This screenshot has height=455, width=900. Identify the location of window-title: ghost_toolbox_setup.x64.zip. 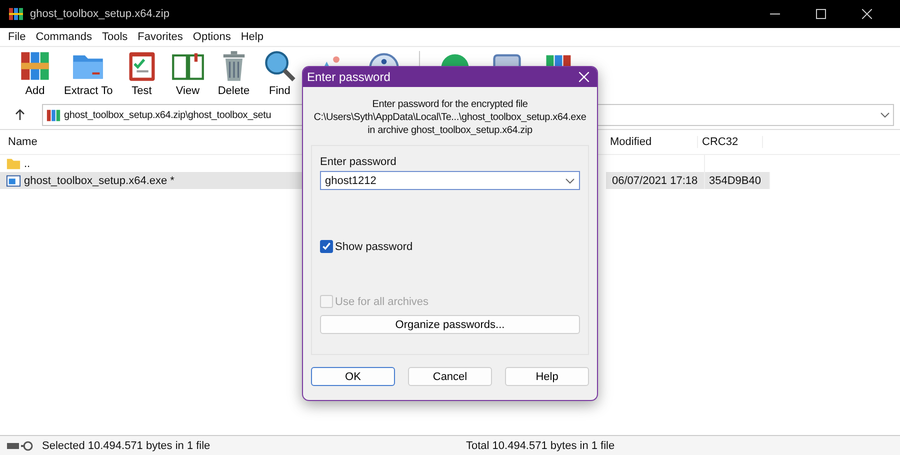
(100, 14).